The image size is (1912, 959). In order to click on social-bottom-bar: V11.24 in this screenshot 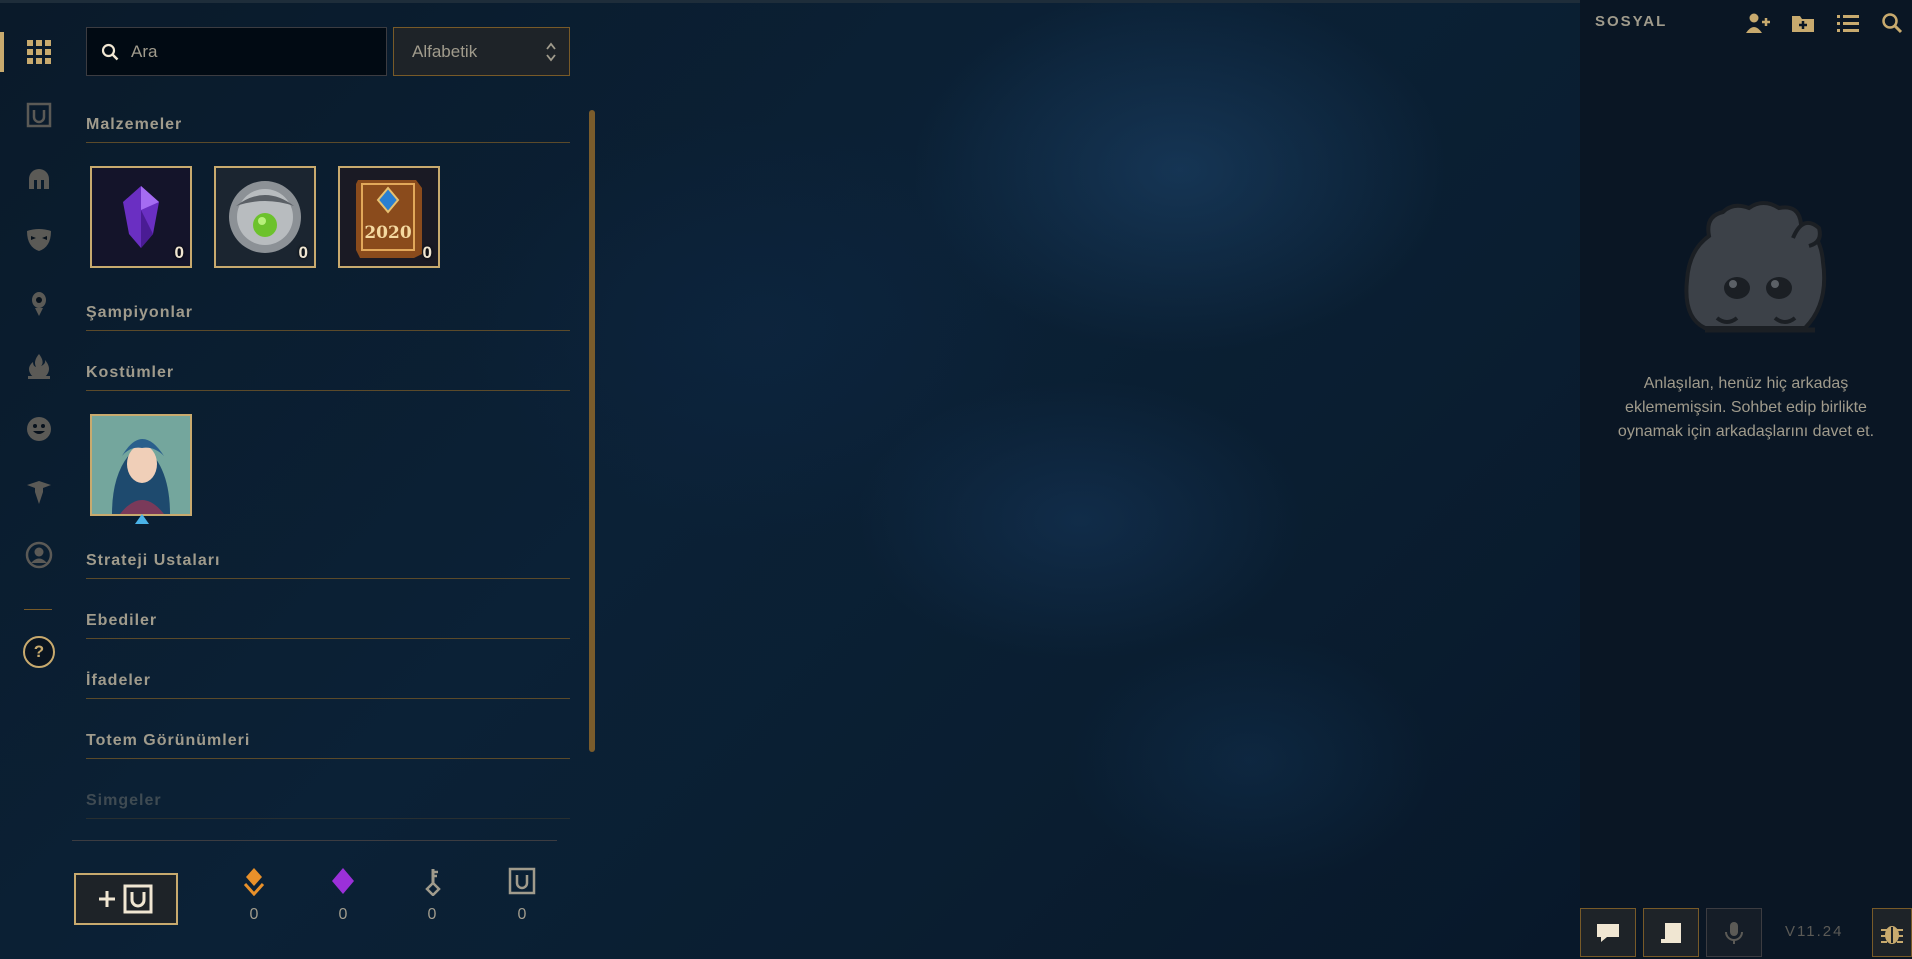, I will do `click(1746, 933)`.